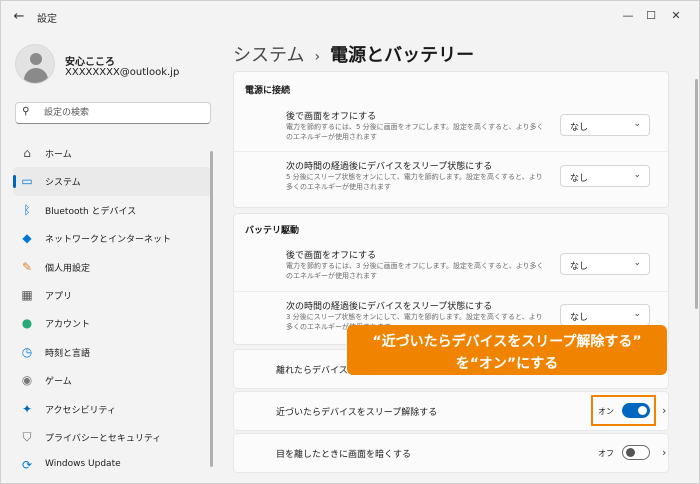 Image resolution: width=700 pixels, height=484 pixels. I want to click on sidebar-item: ⛉ プライバシーとセキュリティ, so click(112, 437).